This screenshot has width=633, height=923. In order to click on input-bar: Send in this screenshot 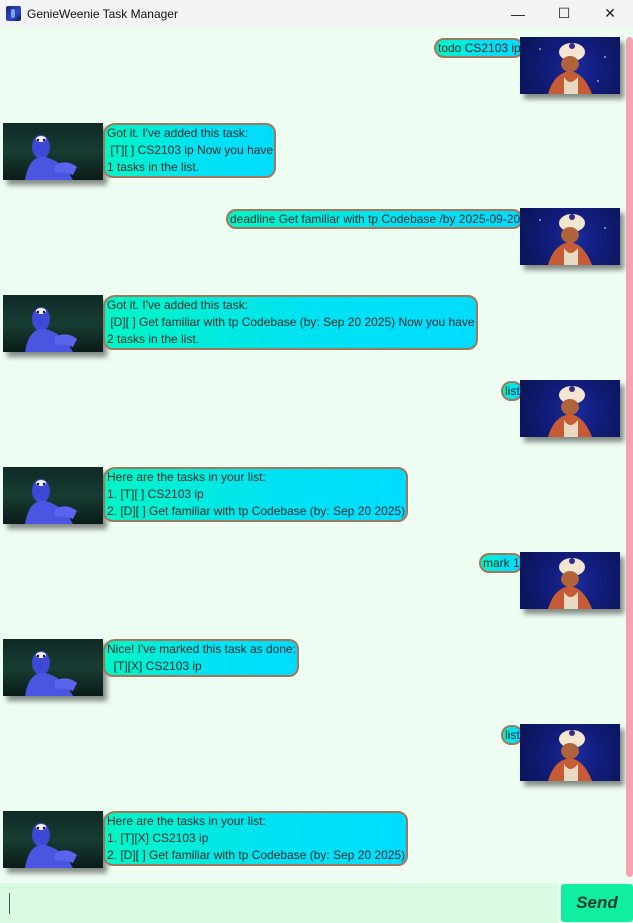, I will do `click(316, 903)`.